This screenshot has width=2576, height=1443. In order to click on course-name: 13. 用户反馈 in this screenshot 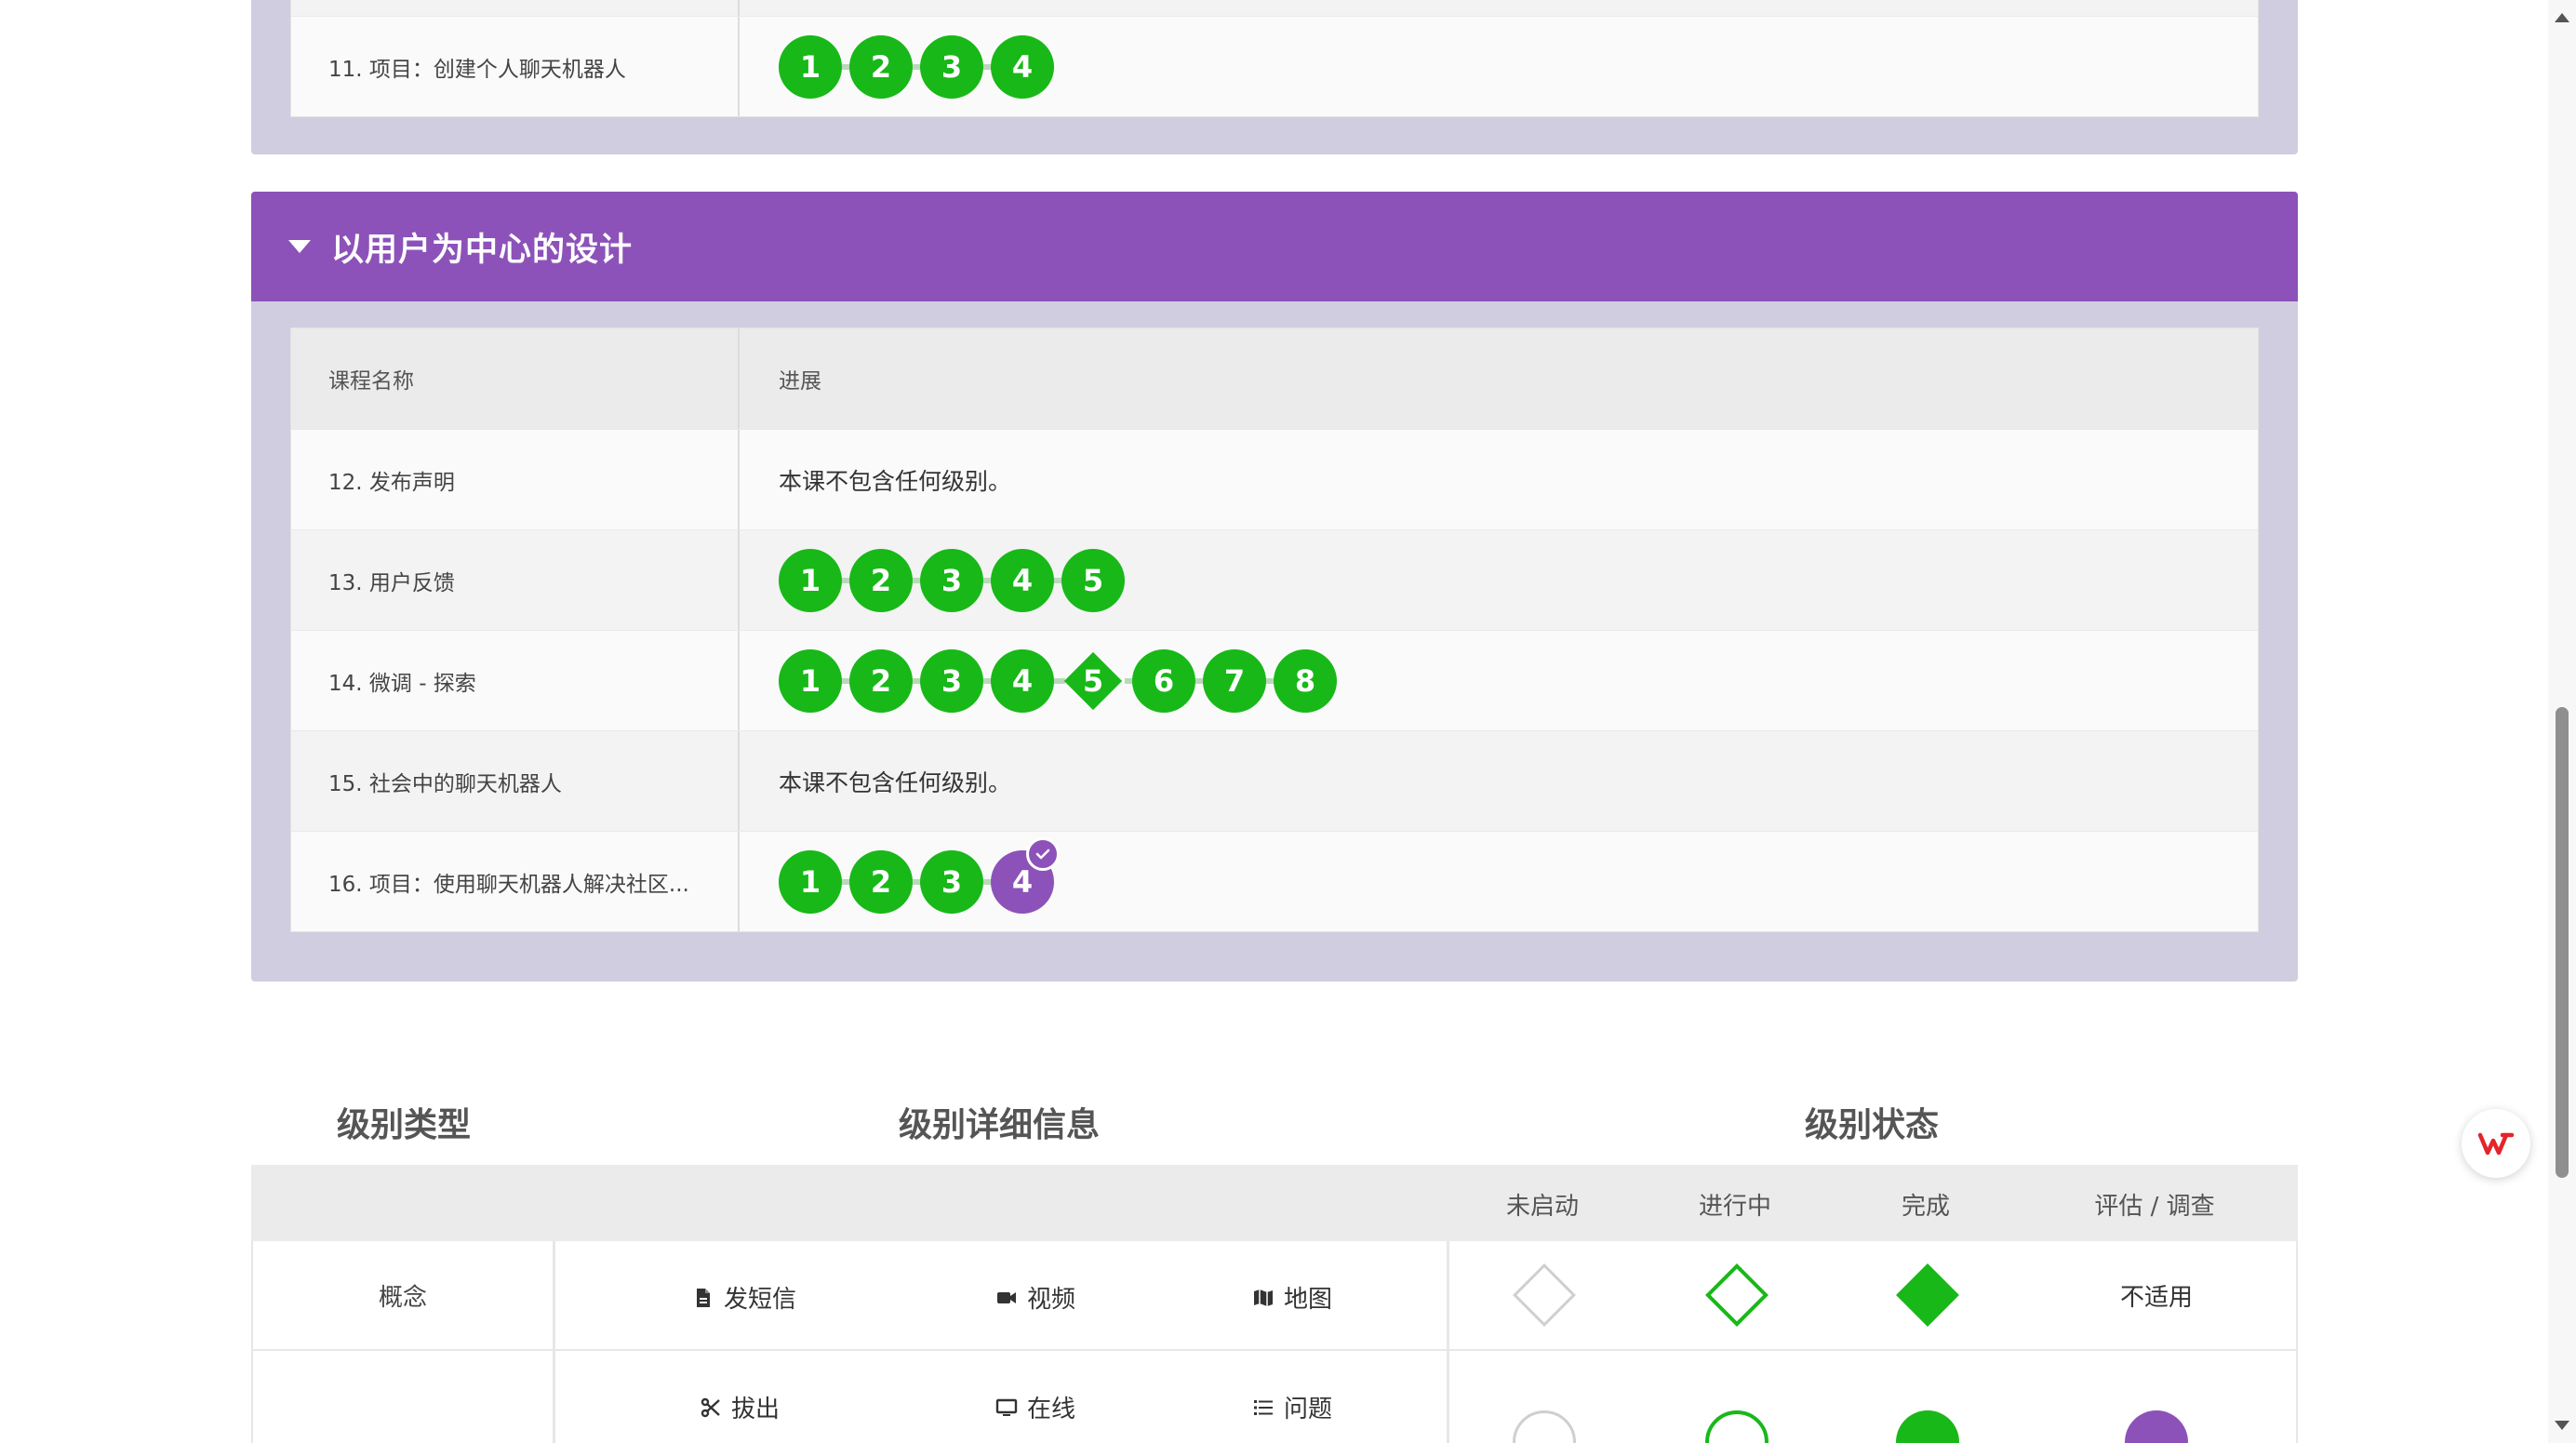, I will do `click(515, 580)`.